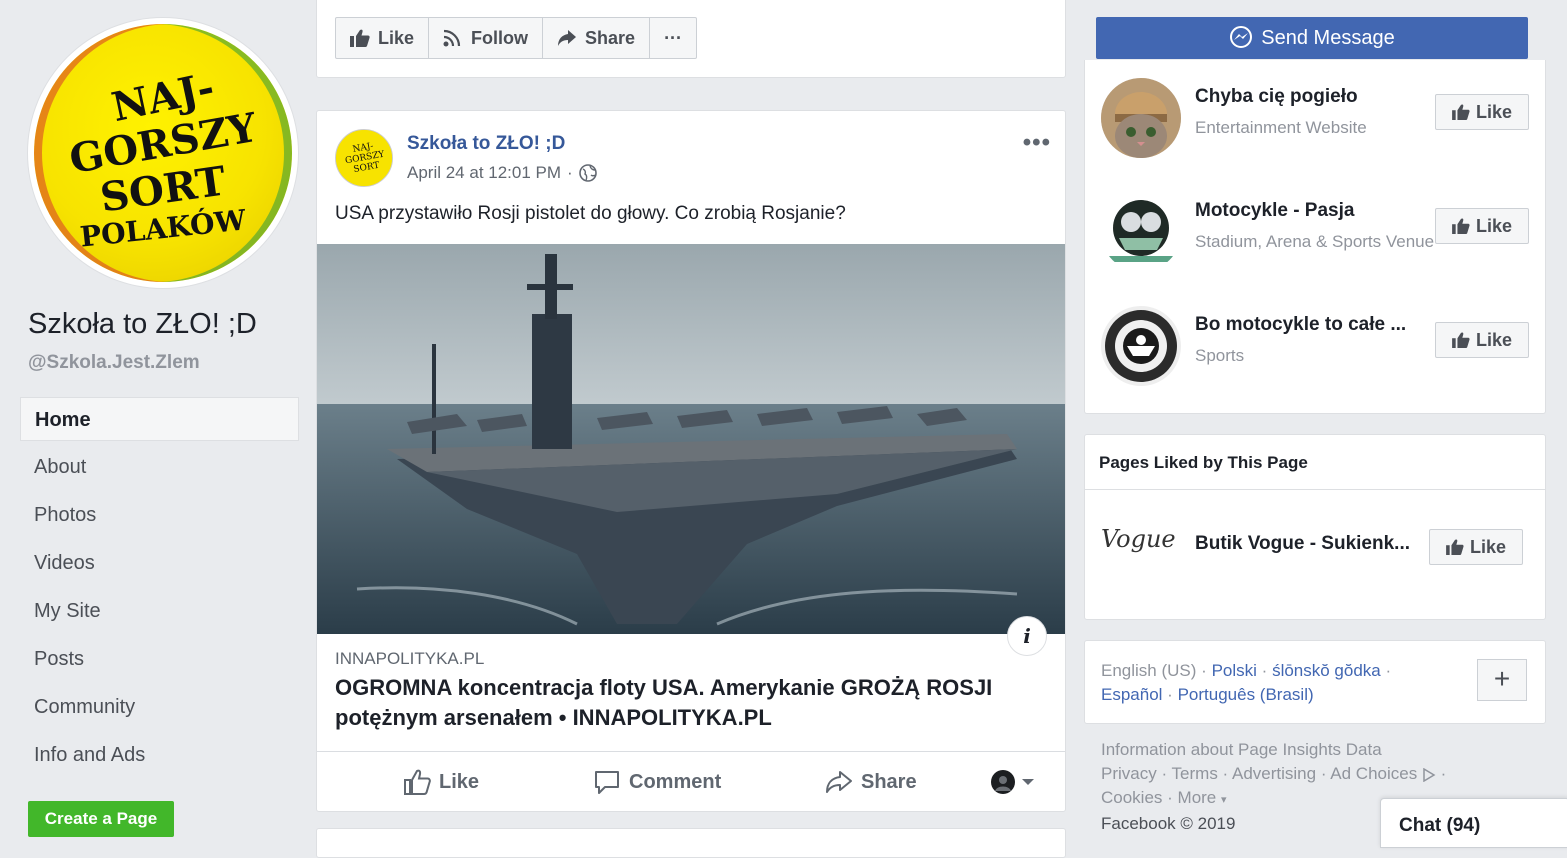 The width and height of the screenshot is (1567, 858). Describe the element at coordinates (889, 781) in the screenshot. I see `post-share-label: Share` at that location.